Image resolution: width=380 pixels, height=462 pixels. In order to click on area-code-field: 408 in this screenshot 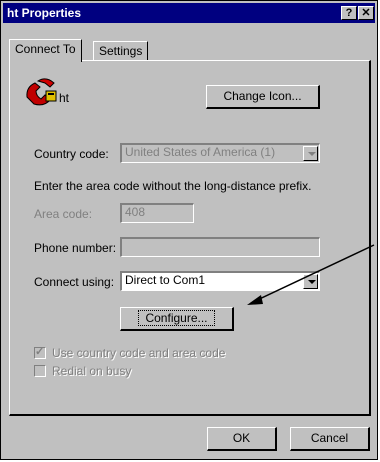, I will do `click(157, 213)`.